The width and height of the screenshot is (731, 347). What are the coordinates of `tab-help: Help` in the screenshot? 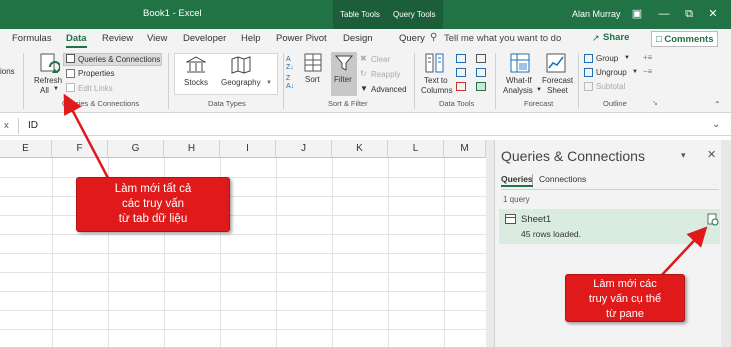 It's located at (251, 38).